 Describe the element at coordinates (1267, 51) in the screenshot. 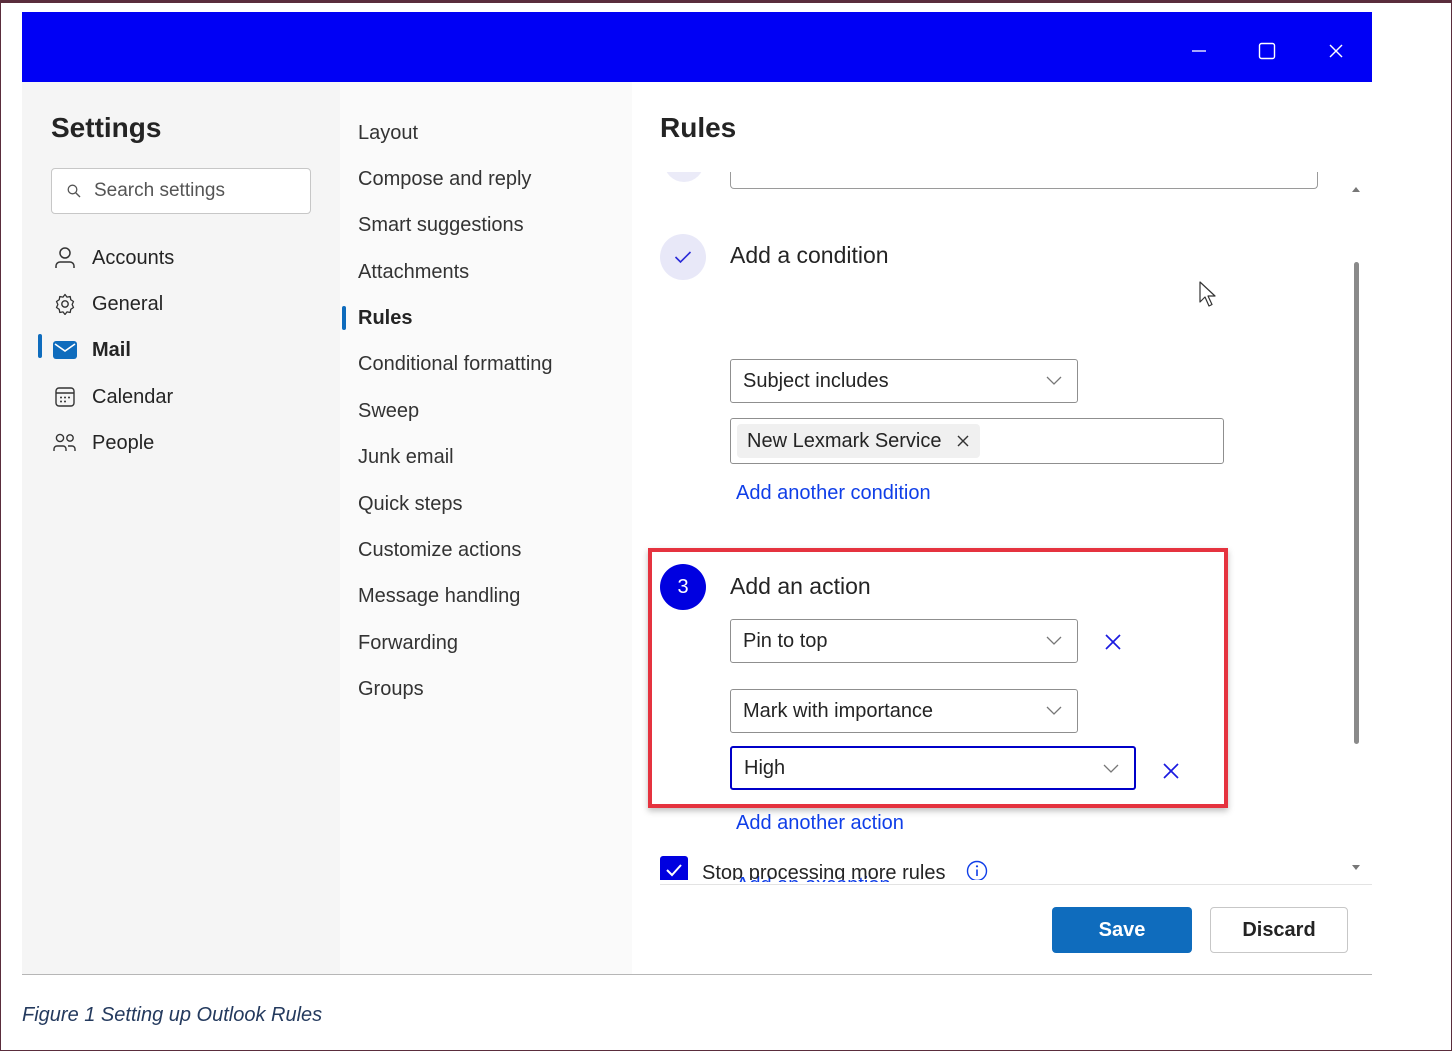

I see `maximize-icon` at that location.